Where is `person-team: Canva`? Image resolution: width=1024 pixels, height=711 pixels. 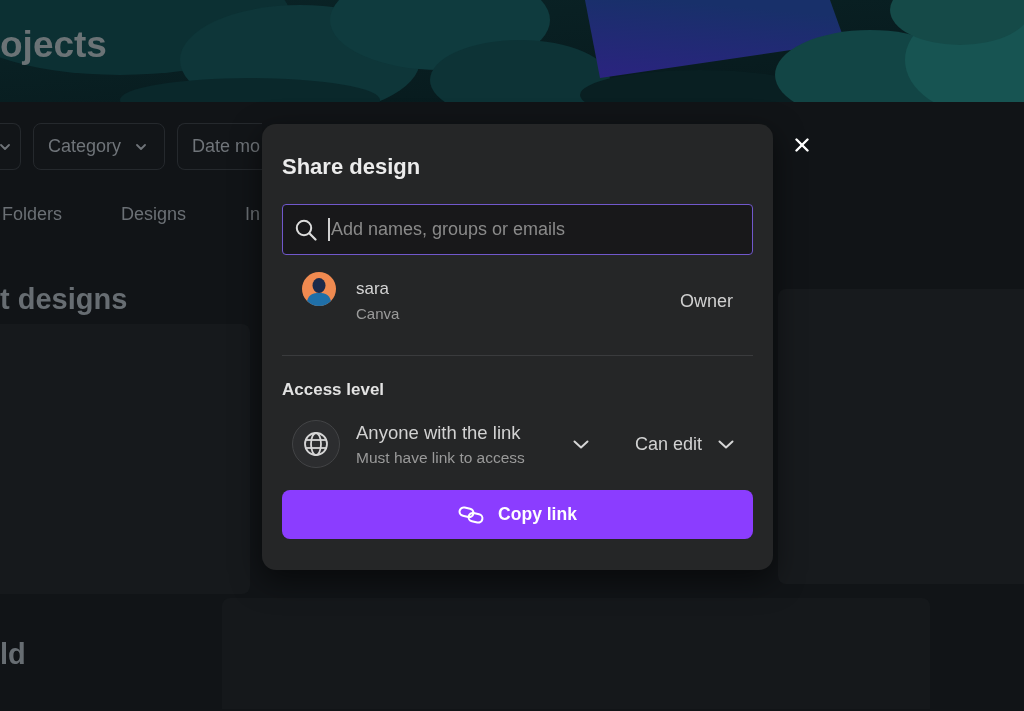
person-team: Canva is located at coordinates (378, 314).